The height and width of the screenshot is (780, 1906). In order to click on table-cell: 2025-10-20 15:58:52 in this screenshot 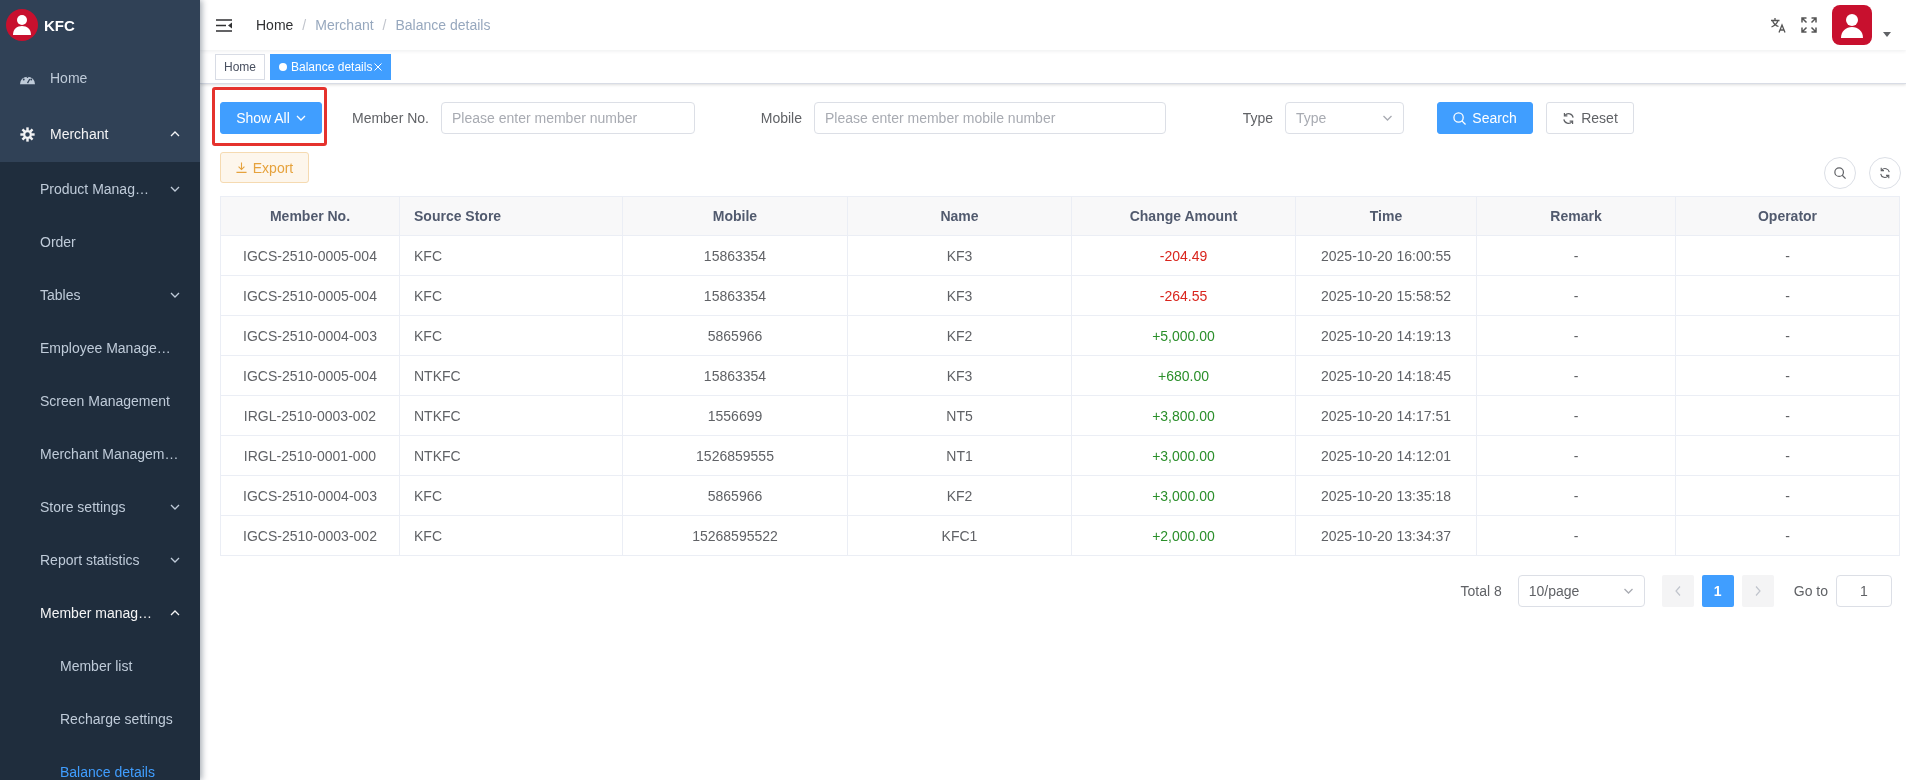, I will do `click(1386, 295)`.